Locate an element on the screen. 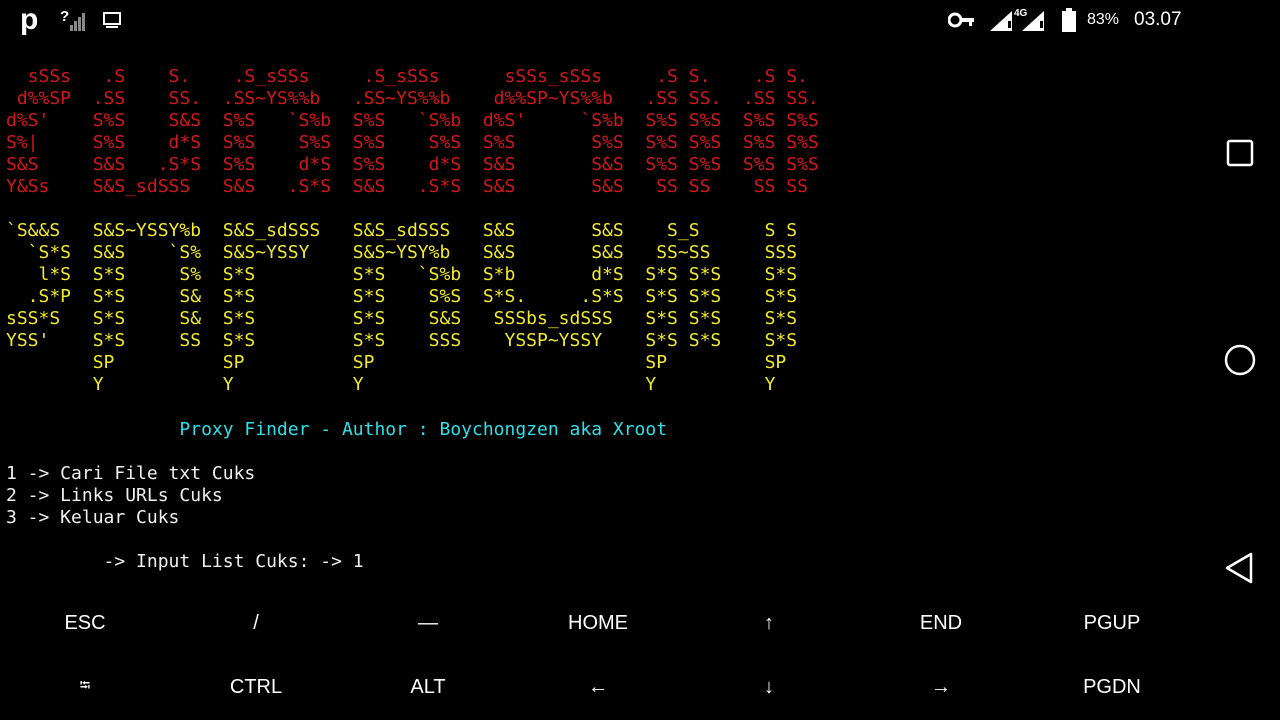 The width and height of the screenshot is (1280, 720). key-arrow-right: → is located at coordinates (941, 687).